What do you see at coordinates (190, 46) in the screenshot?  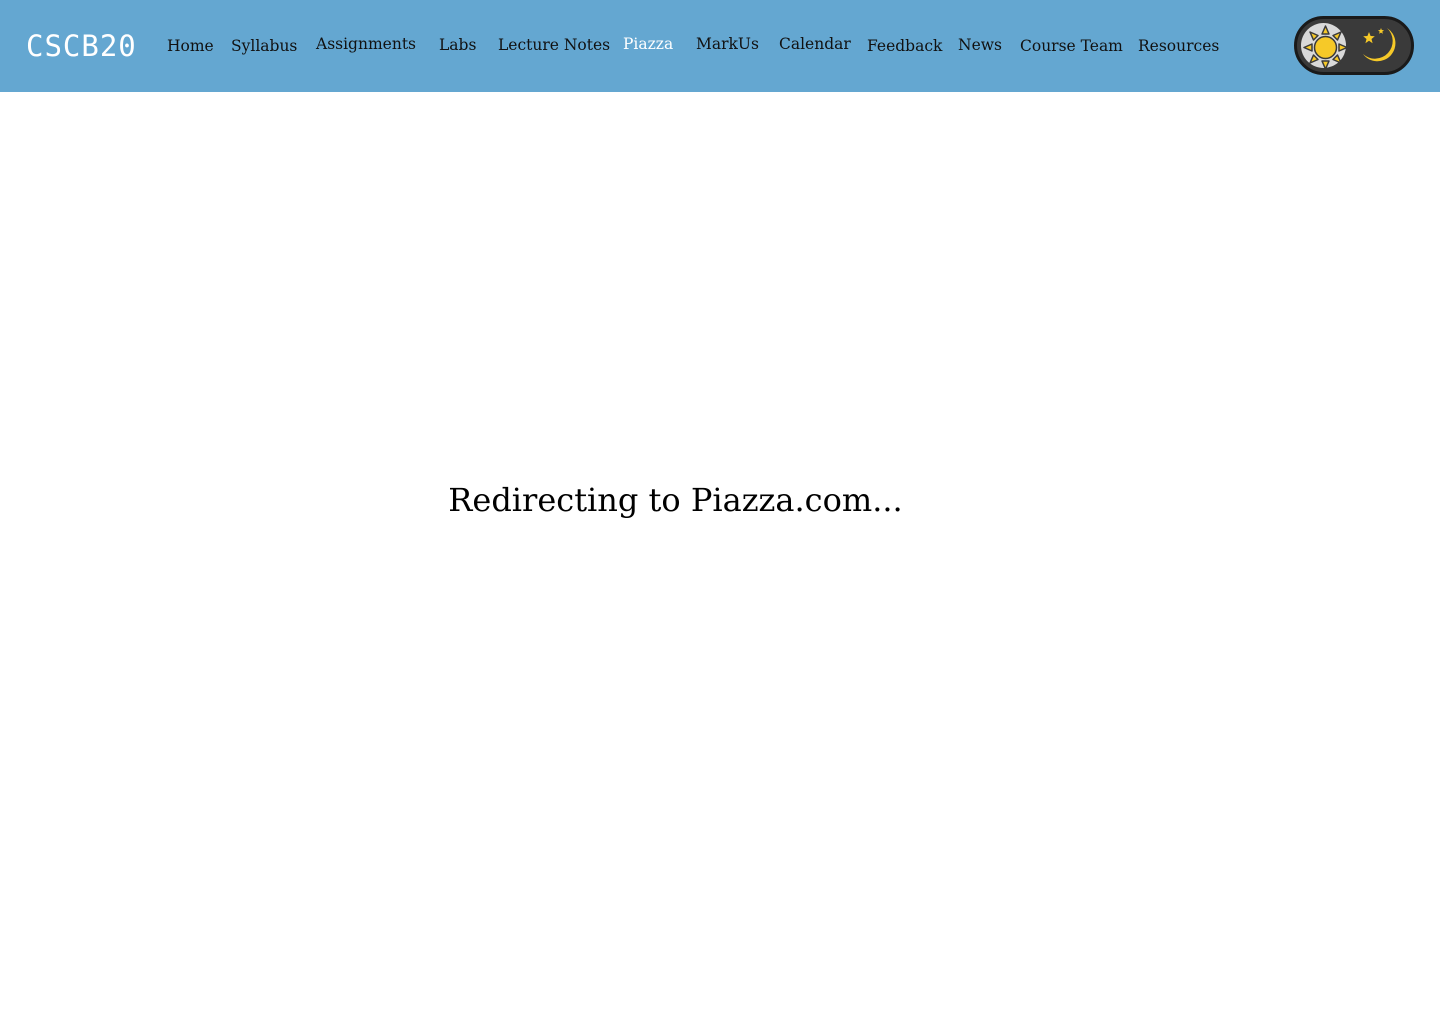 I see `nav-item-home: Home` at bounding box center [190, 46].